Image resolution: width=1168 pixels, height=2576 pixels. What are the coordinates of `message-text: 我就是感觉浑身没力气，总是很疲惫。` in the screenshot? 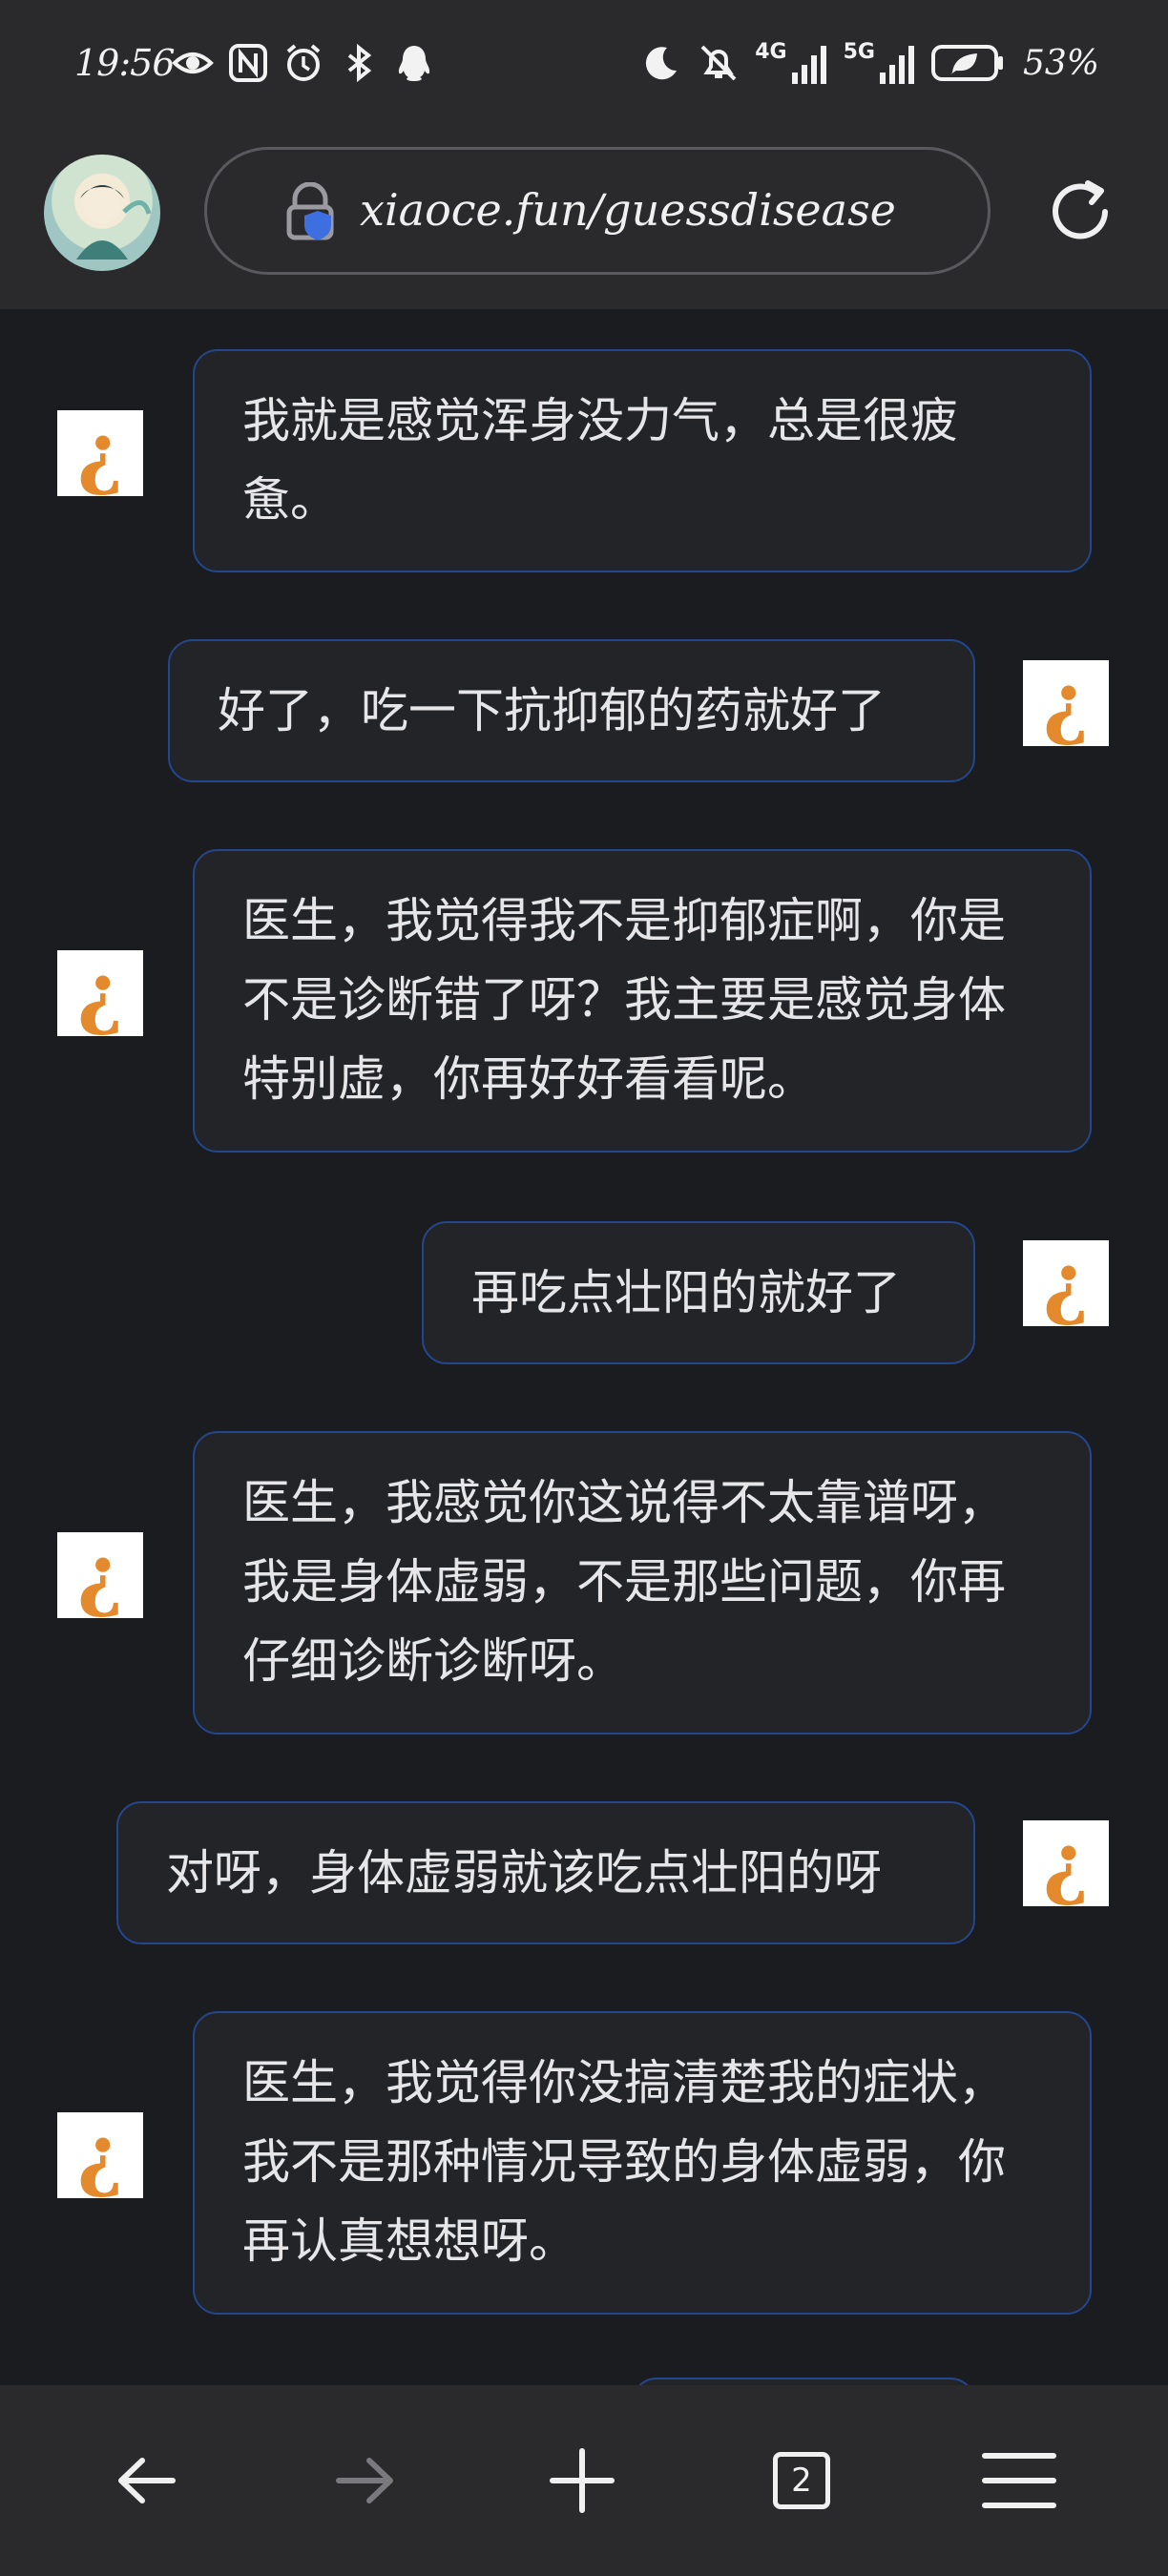 It's located at (600, 460).